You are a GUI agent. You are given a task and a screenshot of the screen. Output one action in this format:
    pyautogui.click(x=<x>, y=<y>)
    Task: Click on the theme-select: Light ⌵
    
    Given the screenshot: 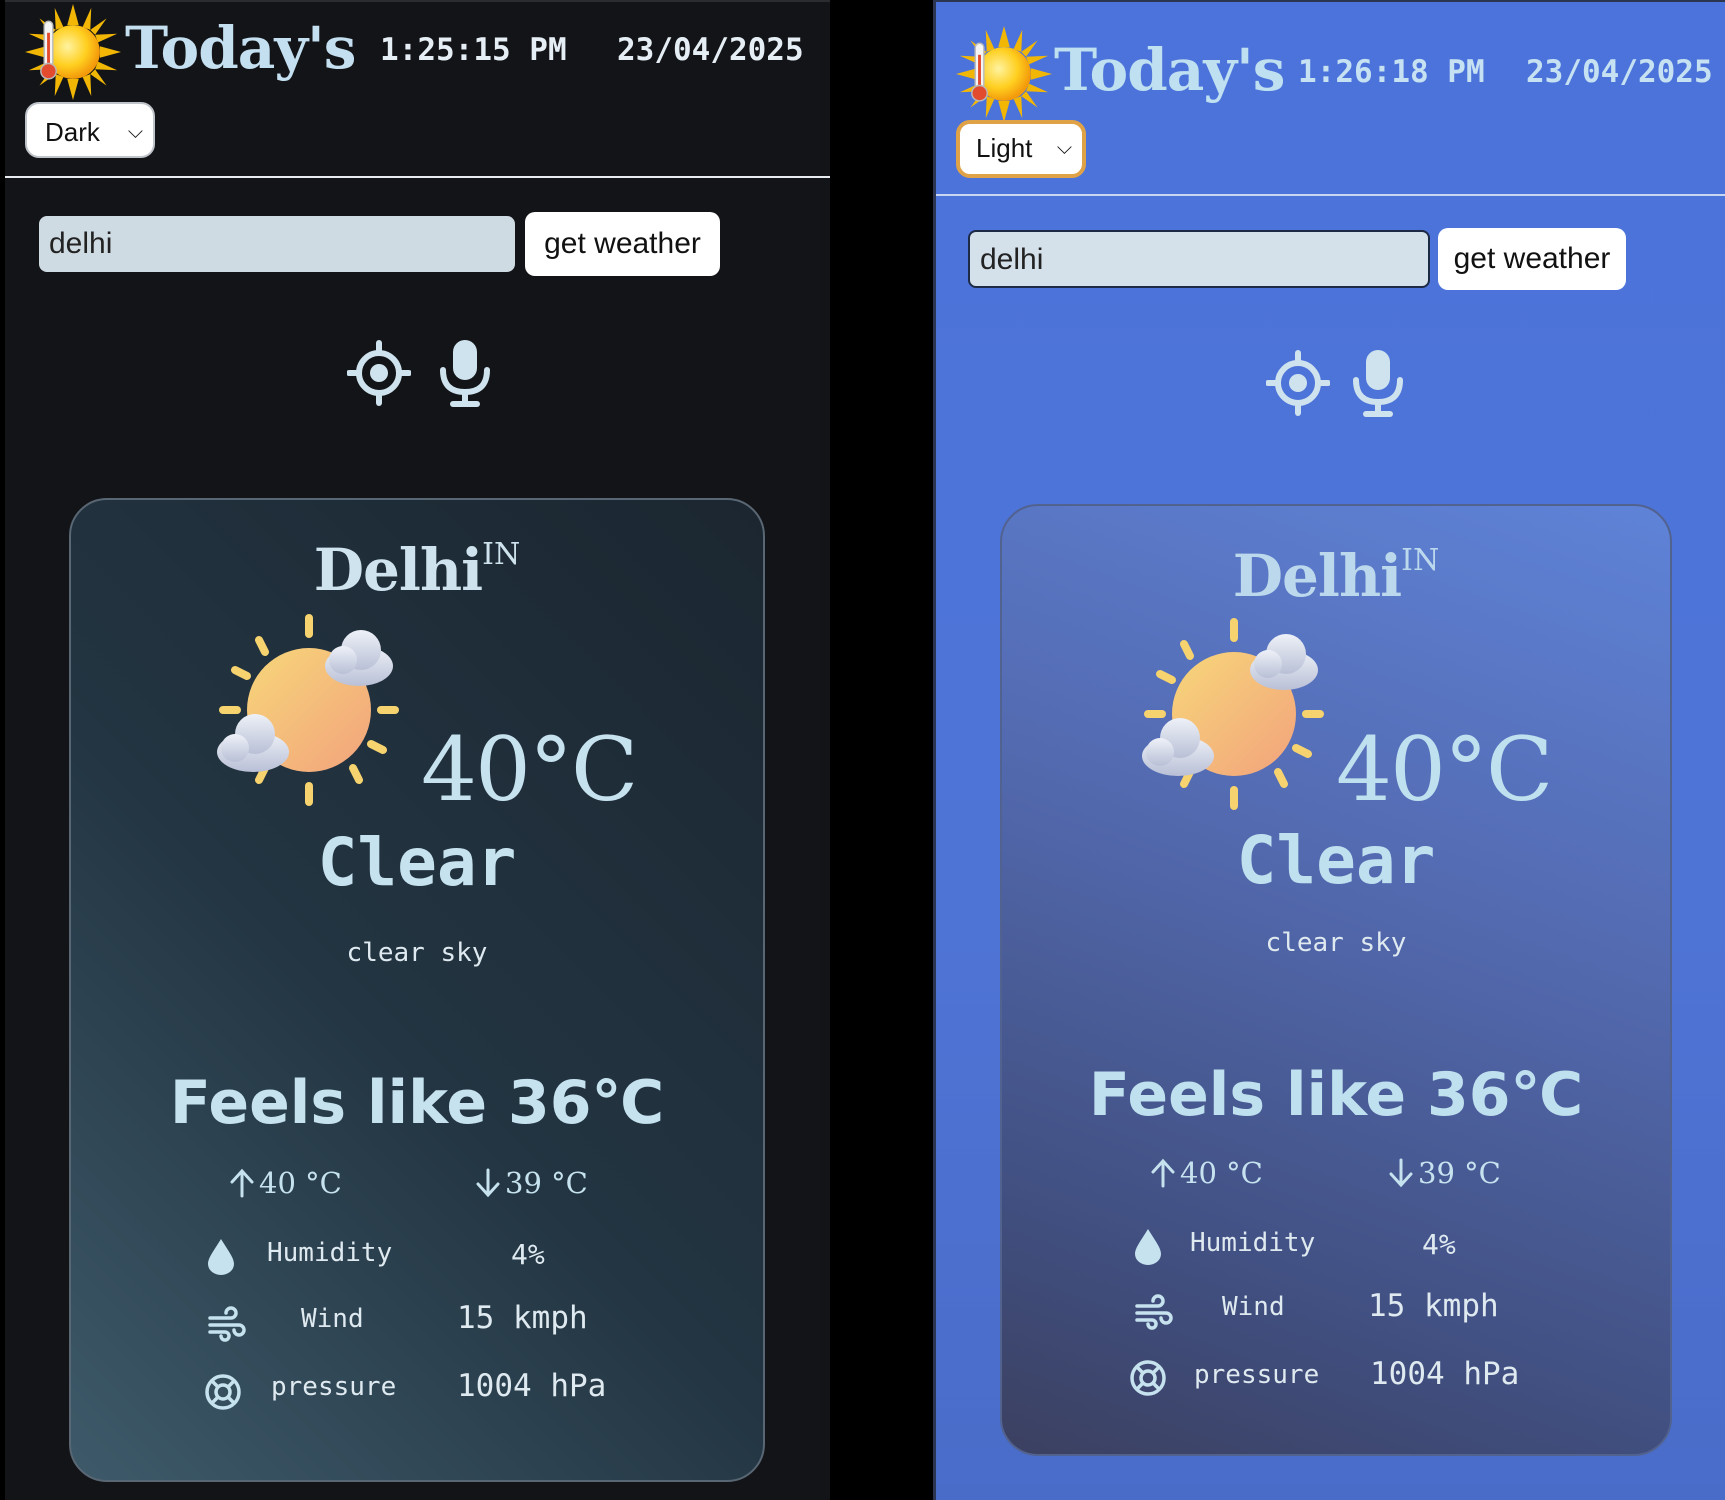 What is the action you would take?
    pyautogui.click(x=1021, y=149)
    